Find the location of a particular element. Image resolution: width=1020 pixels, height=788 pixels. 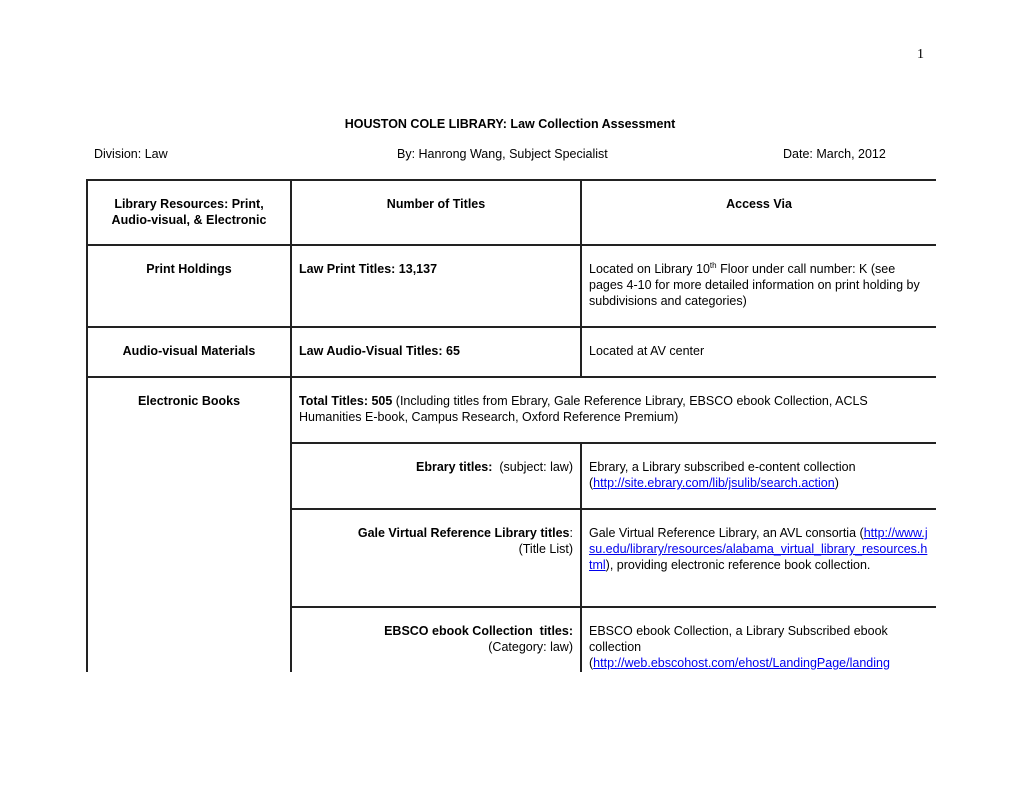

resource-electronic-books: Electronic Books is located at coordinates (189, 401).